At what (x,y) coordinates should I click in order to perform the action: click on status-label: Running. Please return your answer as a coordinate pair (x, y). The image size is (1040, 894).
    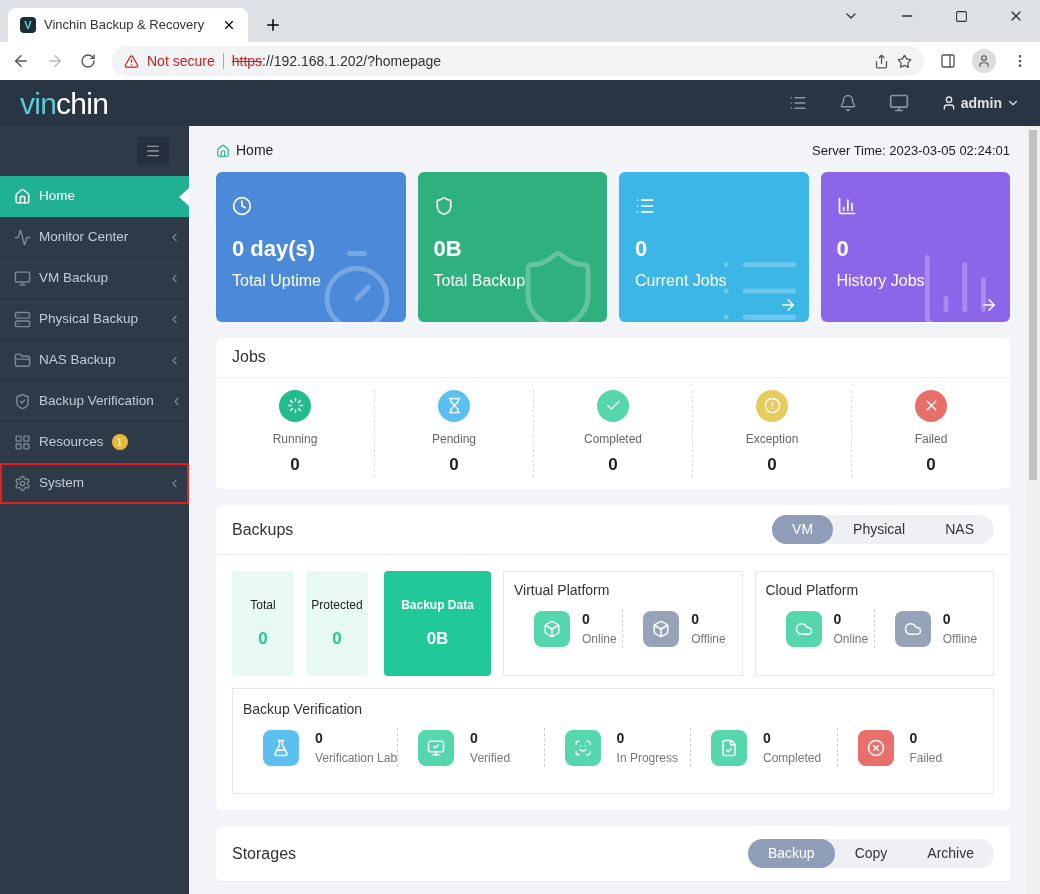
    Looking at the image, I should click on (295, 439).